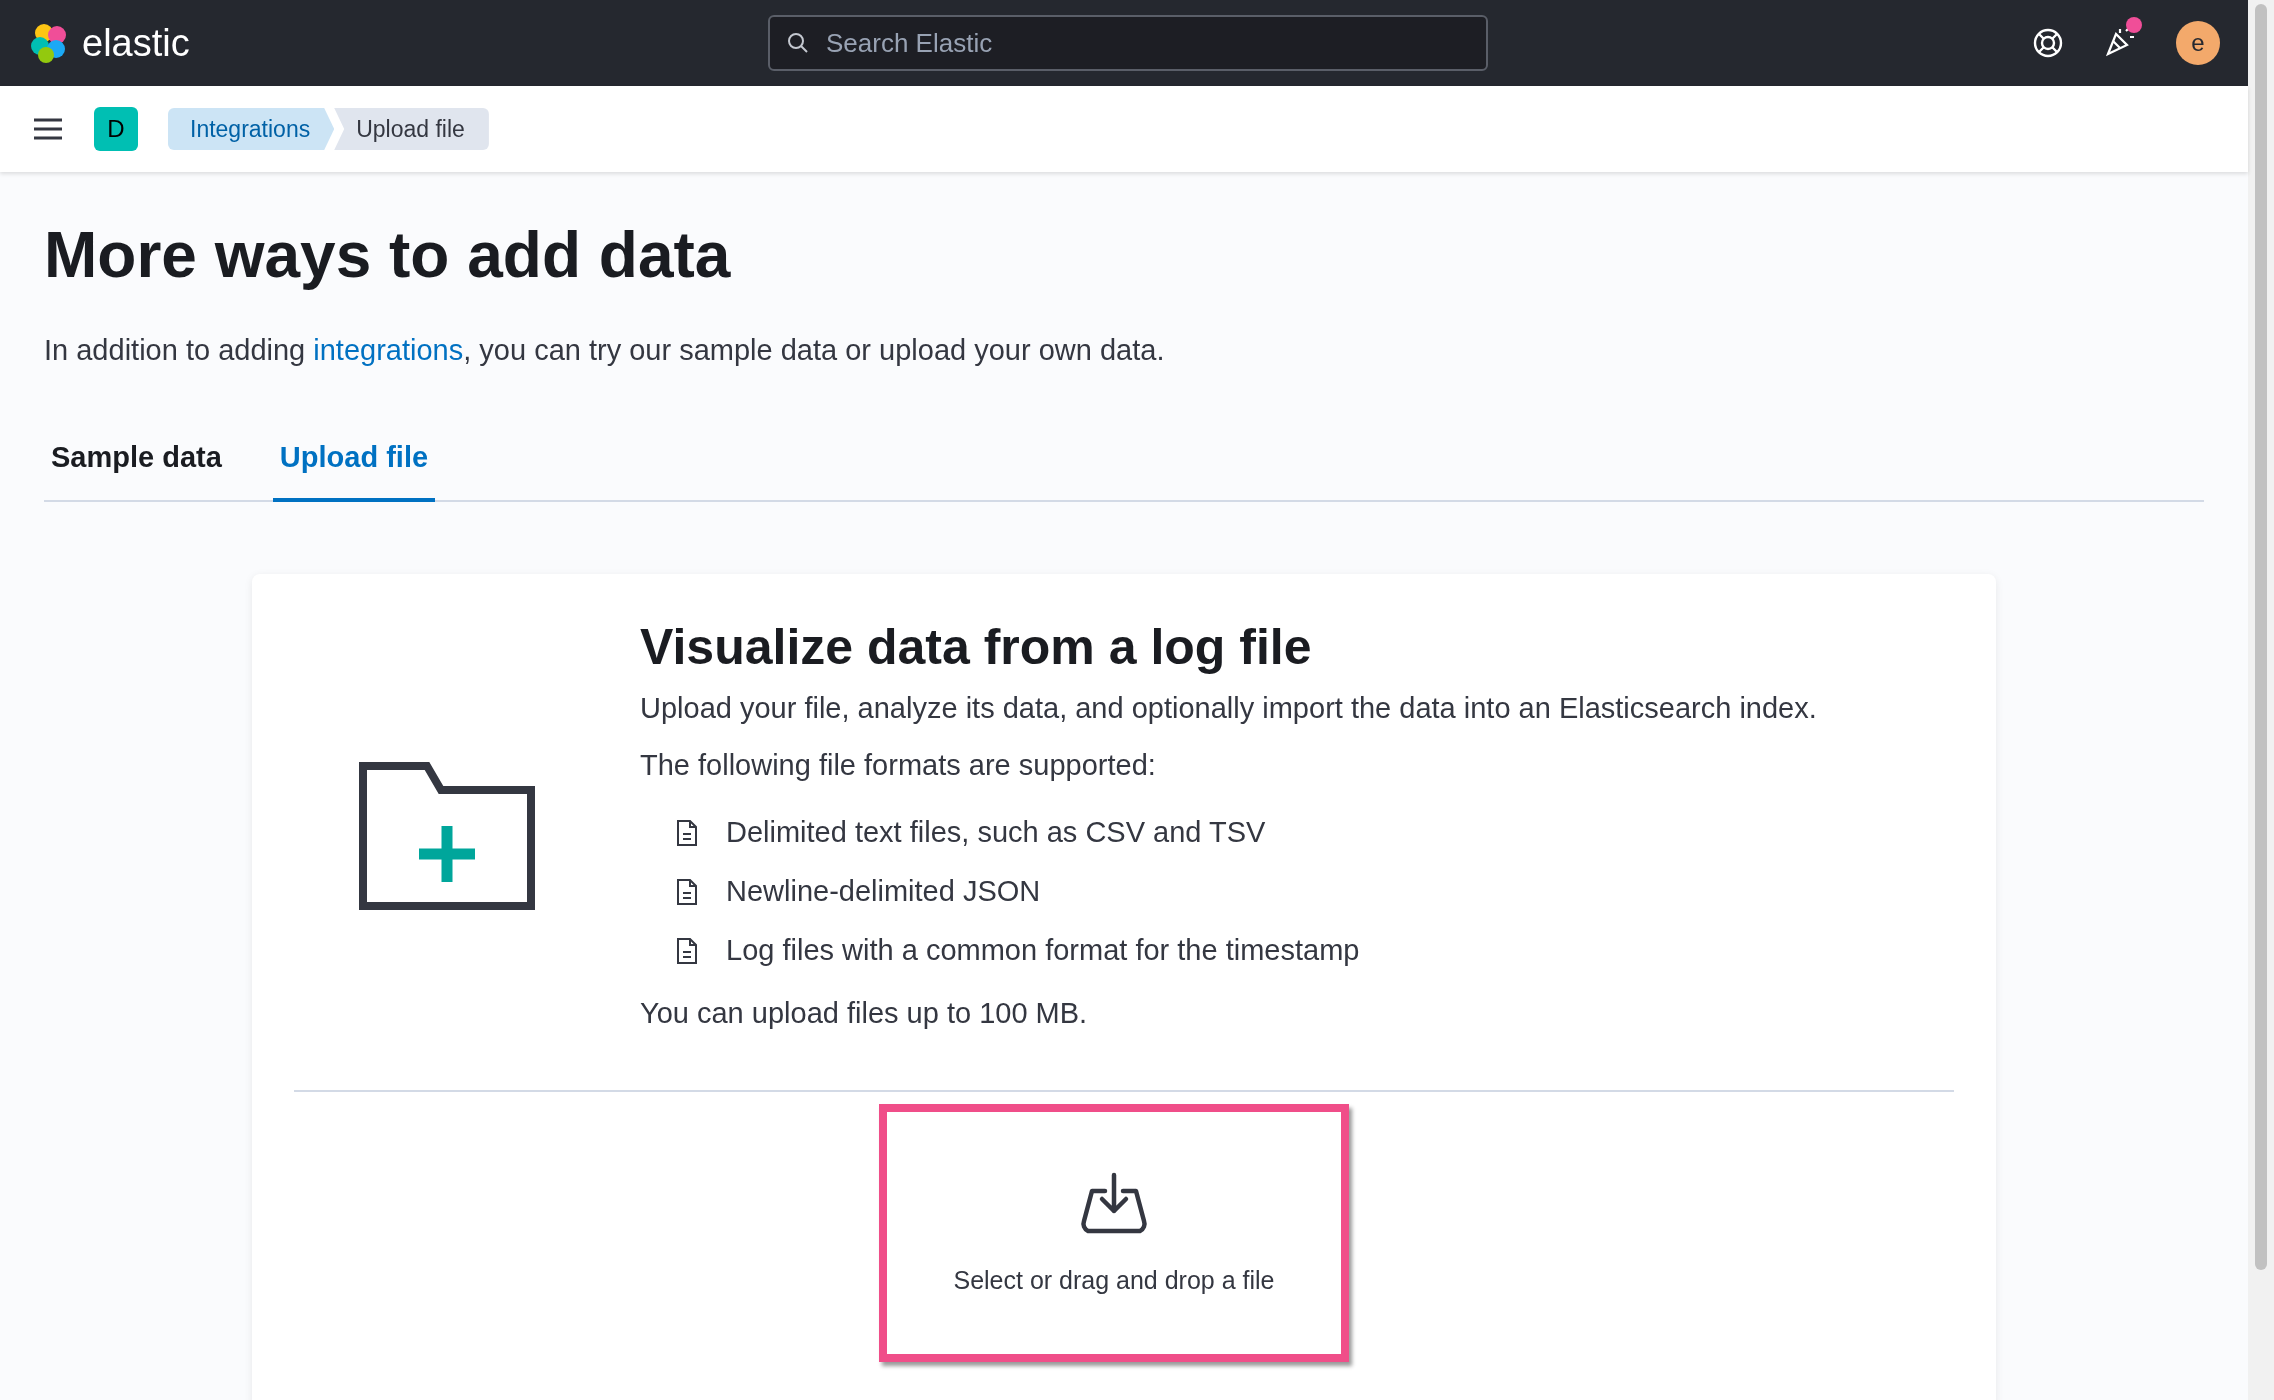 Image resolution: width=2274 pixels, height=1400 pixels. I want to click on tab: Sample data, so click(136, 460).